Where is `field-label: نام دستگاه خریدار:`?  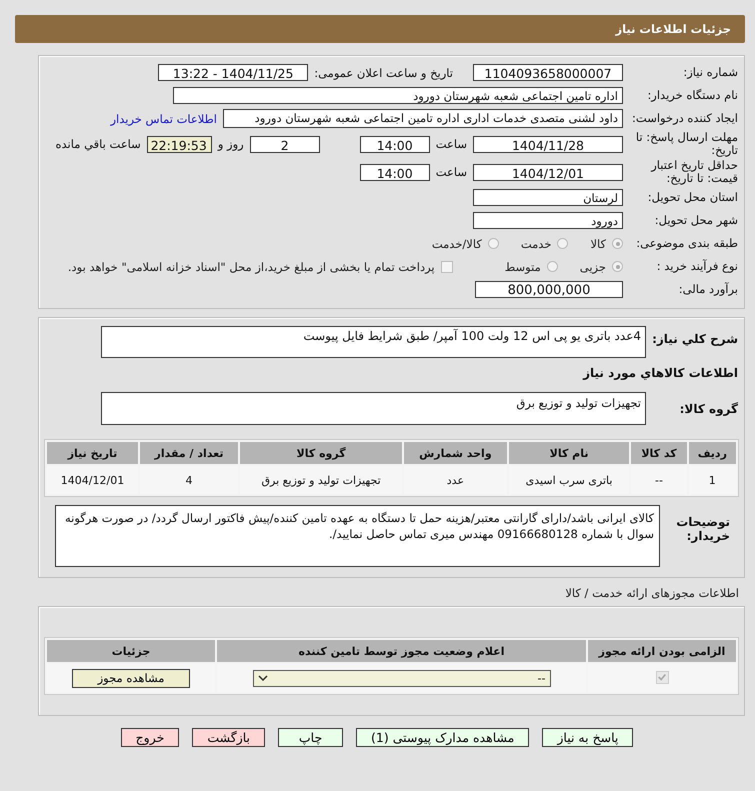
field-label: نام دستگاه خریدار: is located at coordinates (692, 95).